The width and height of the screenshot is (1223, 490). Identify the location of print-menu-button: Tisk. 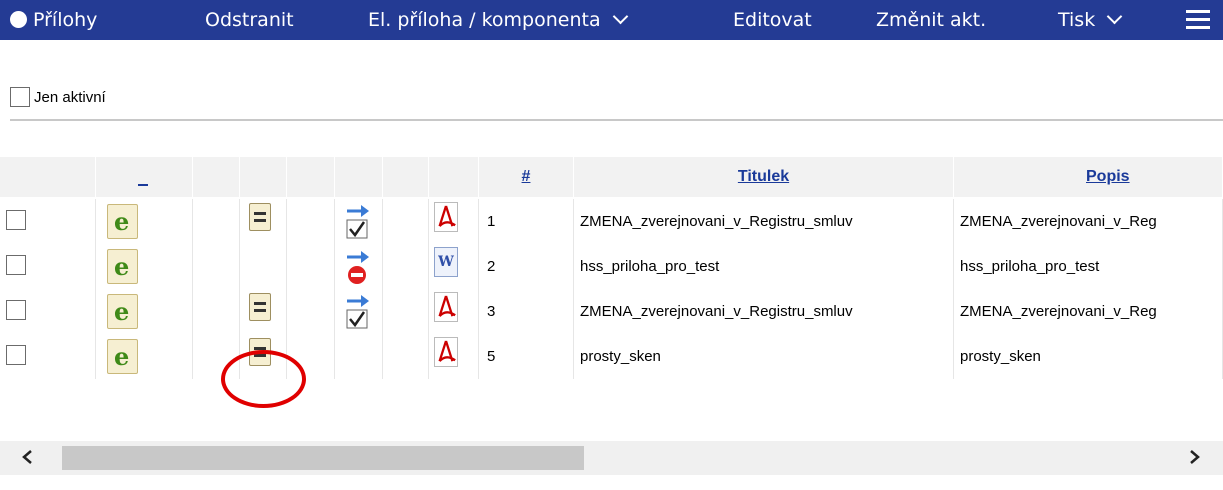
(1090, 20).